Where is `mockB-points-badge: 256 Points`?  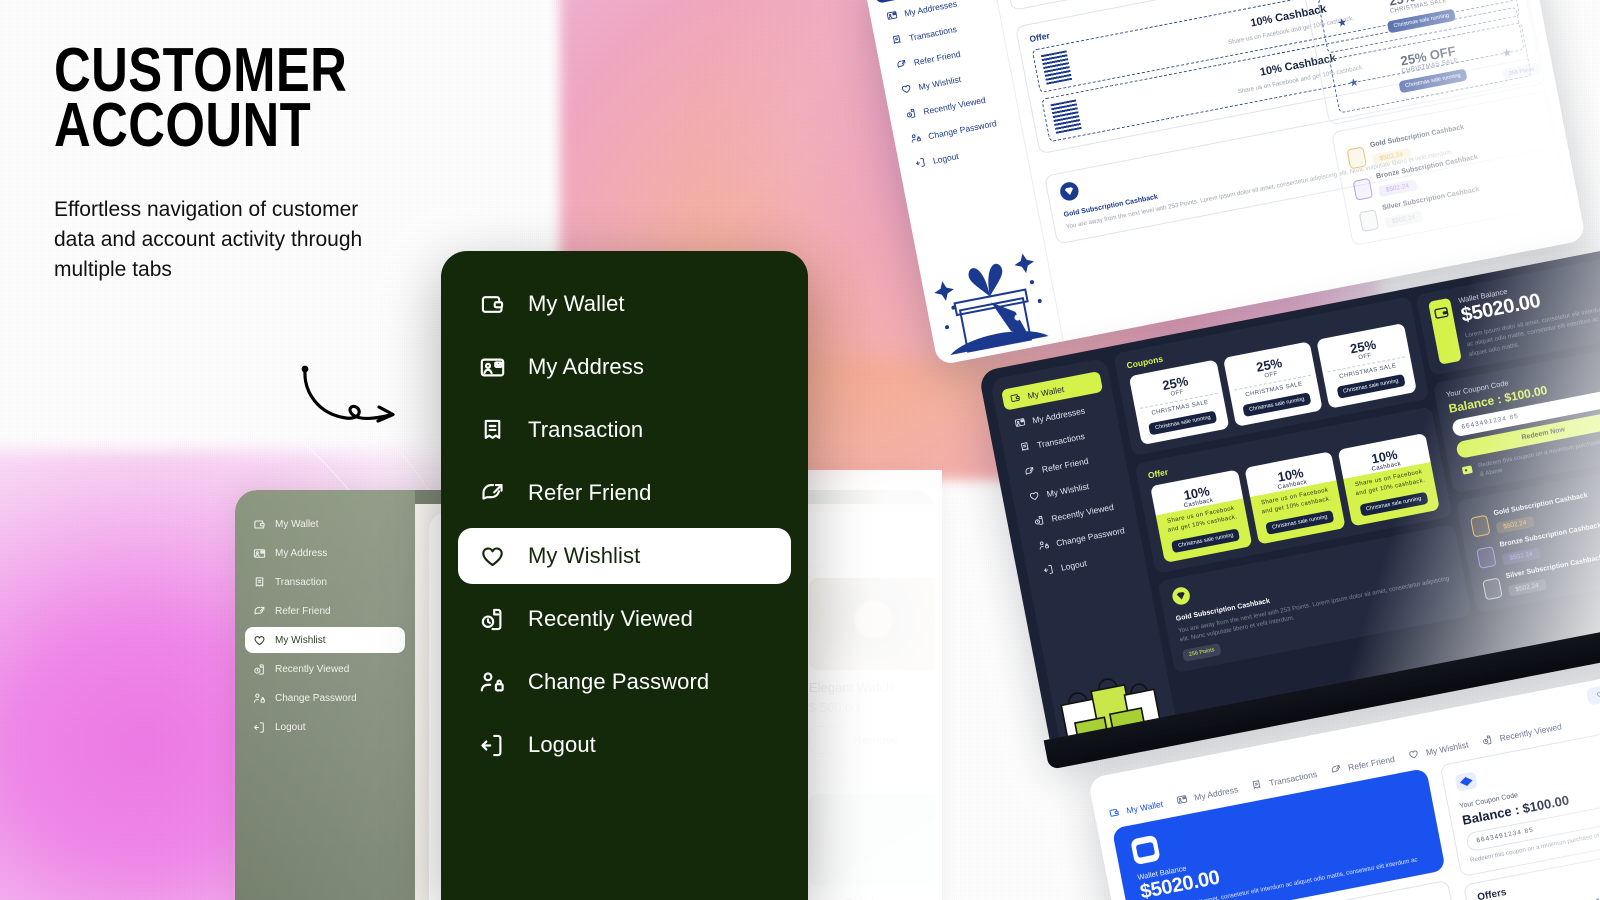
mockB-points-badge: 256 Points is located at coordinates (1201, 652).